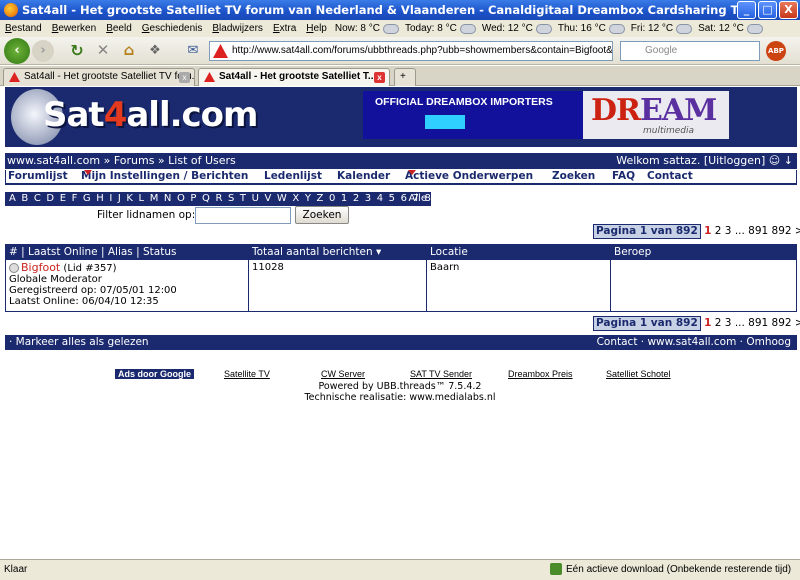  What do you see at coordinates (243, 215) in the screenshot?
I see `filter-input` at bounding box center [243, 215].